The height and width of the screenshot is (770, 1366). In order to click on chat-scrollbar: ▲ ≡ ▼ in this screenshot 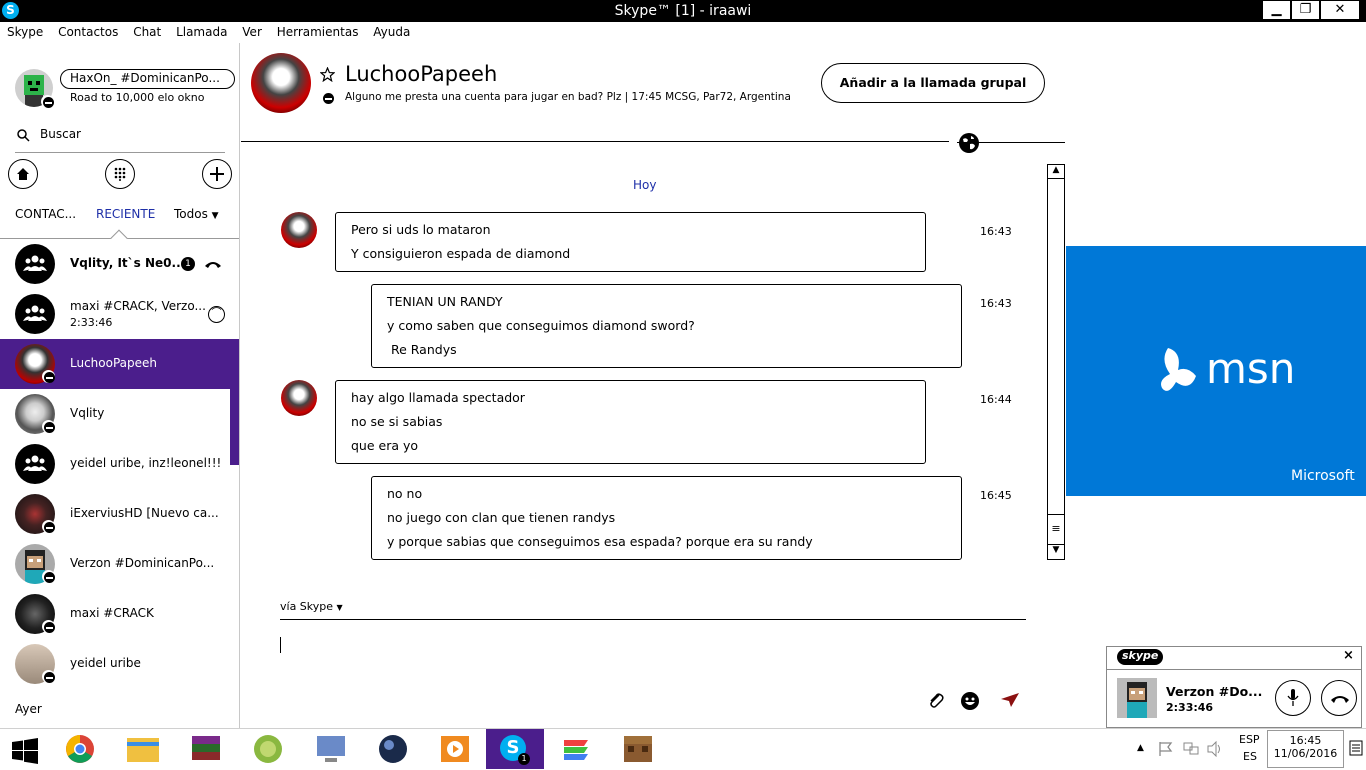, I will do `click(1056, 362)`.